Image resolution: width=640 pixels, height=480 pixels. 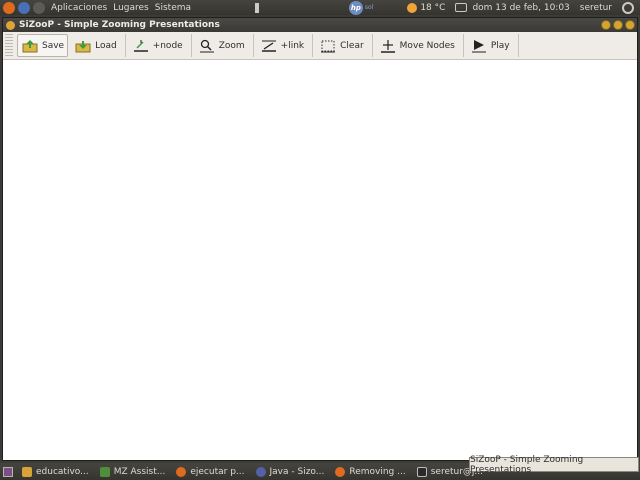 I want to click on clear-icon, so click(x=328, y=46).